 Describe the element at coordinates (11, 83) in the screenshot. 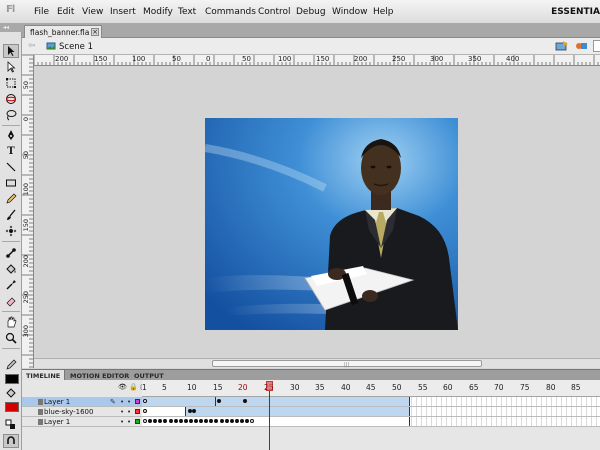

I see `free-transform-tool-icon` at that location.